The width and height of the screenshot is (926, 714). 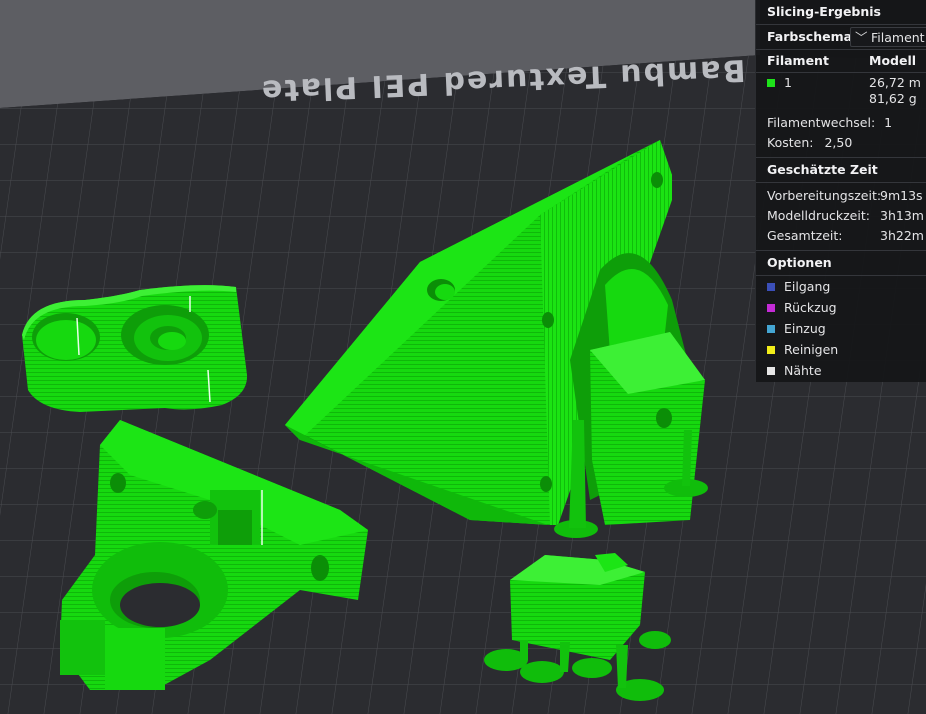 I want to click on cost-row: Kosten: 2,50, so click(x=841, y=143).